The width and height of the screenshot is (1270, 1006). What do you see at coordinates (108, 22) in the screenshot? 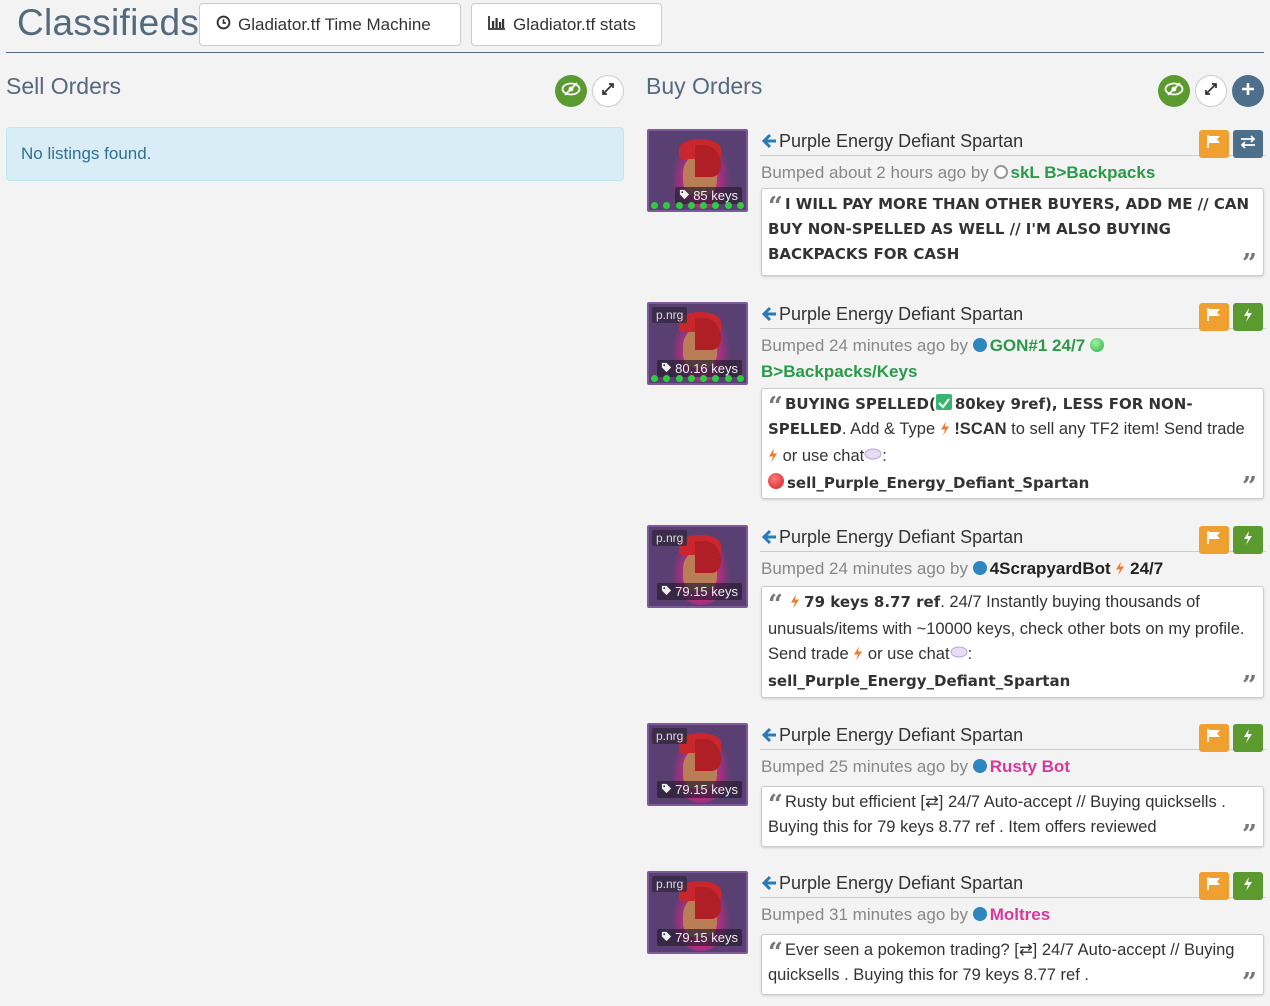
I see `page-title: Classifieds` at bounding box center [108, 22].